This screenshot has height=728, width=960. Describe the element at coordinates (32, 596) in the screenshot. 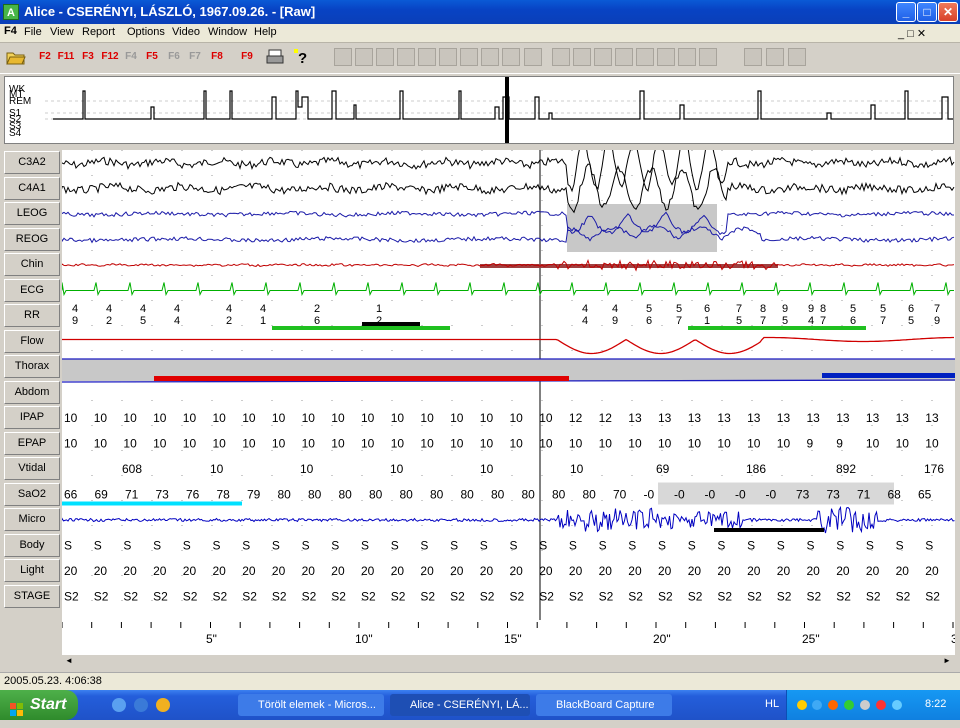

I see `channel-label-stage: STAGE` at that location.